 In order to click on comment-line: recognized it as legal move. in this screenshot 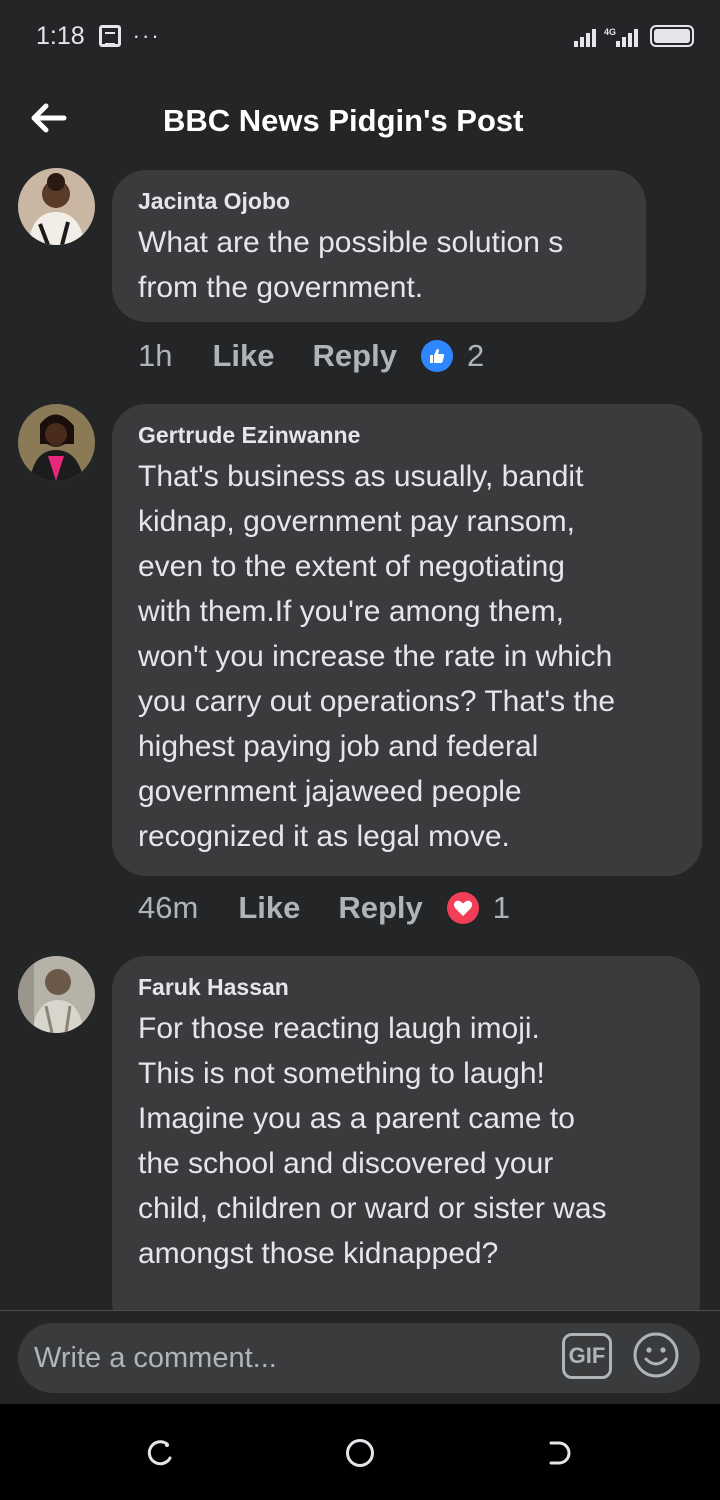, I will do `click(324, 836)`.